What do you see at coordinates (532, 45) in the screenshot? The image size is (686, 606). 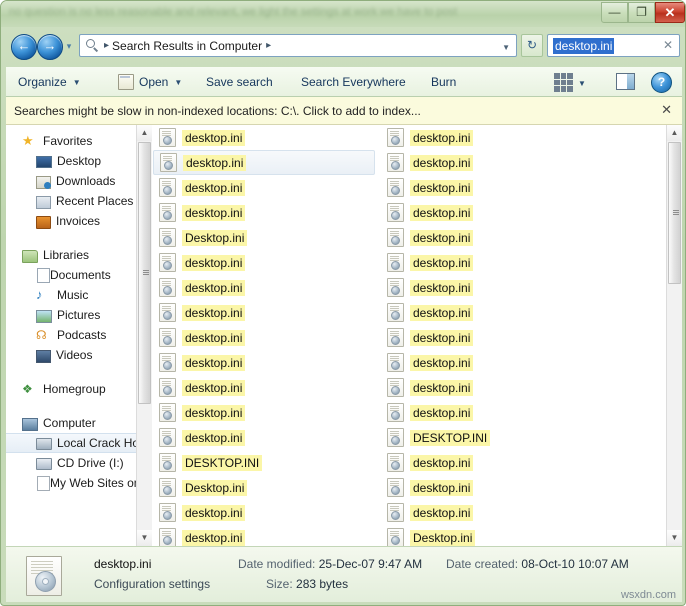 I see `refresh-button: ↻` at bounding box center [532, 45].